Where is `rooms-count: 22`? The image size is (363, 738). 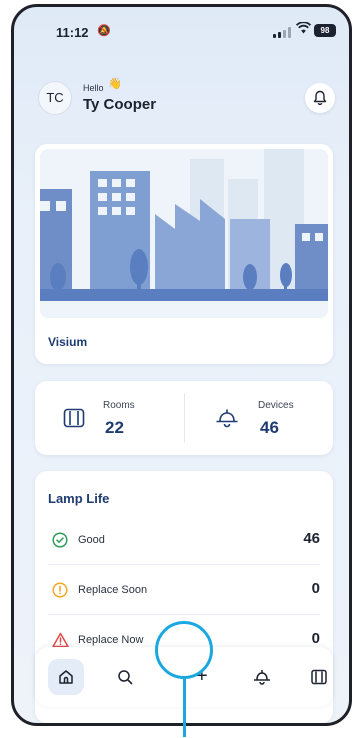
rooms-count: 22 is located at coordinates (114, 427).